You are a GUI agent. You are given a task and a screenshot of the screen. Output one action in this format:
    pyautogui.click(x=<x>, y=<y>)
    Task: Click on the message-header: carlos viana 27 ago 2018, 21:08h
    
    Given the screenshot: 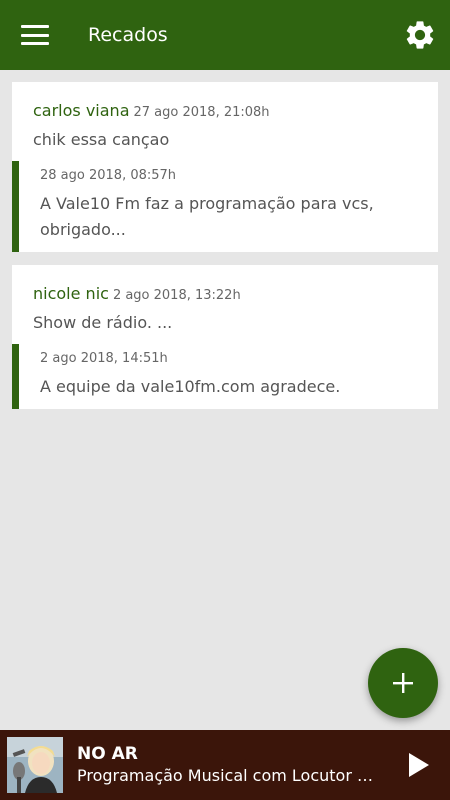 What is the action you would take?
    pyautogui.click(x=225, y=112)
    